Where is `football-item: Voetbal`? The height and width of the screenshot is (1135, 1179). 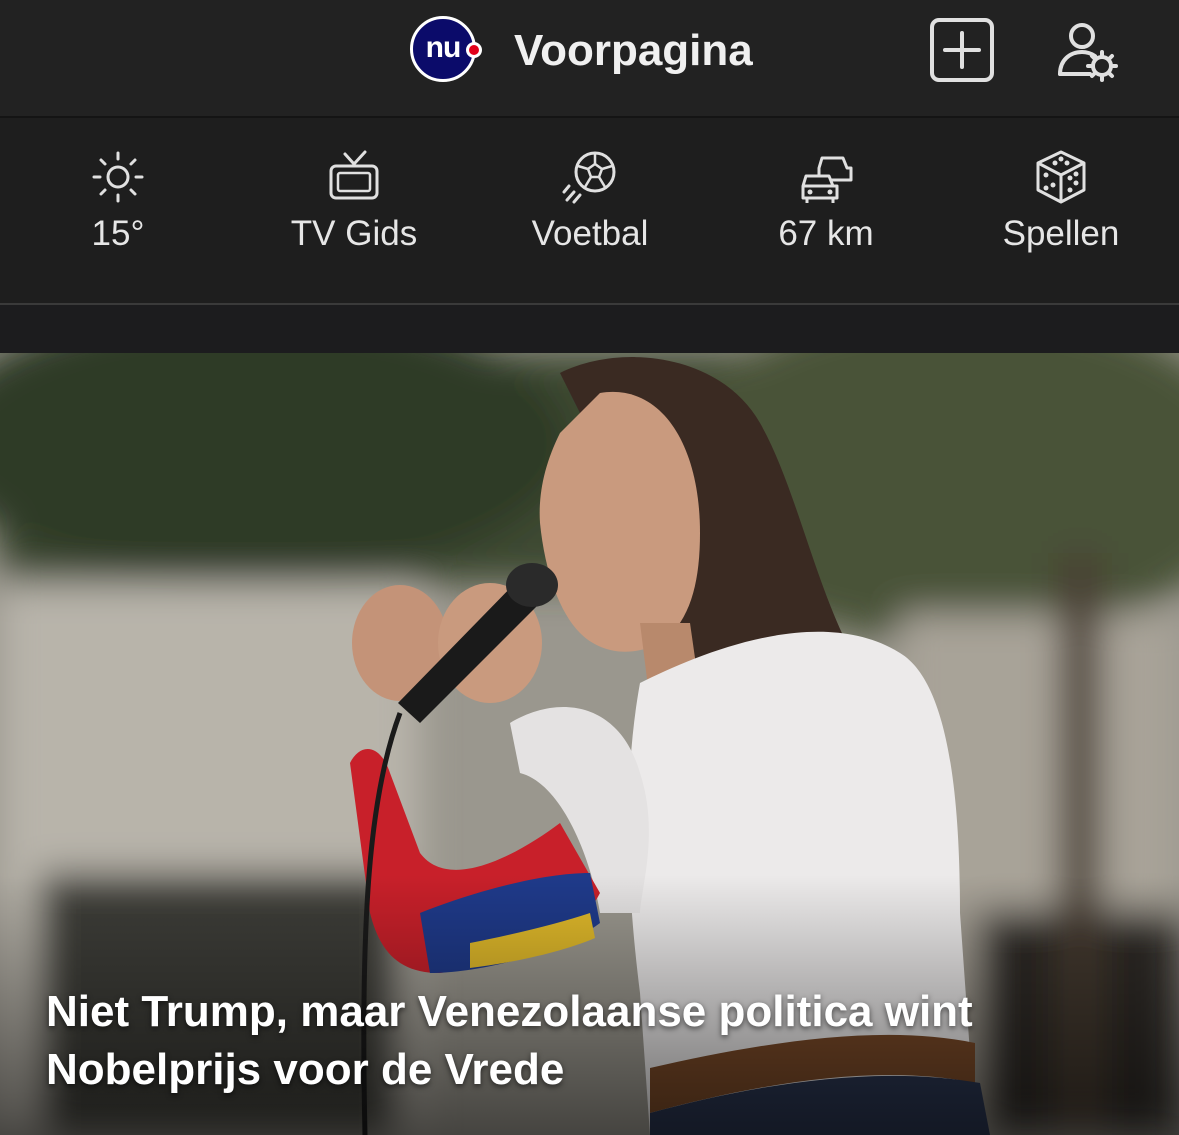
football-item: Voetbal is located at coordinates (590, 213).